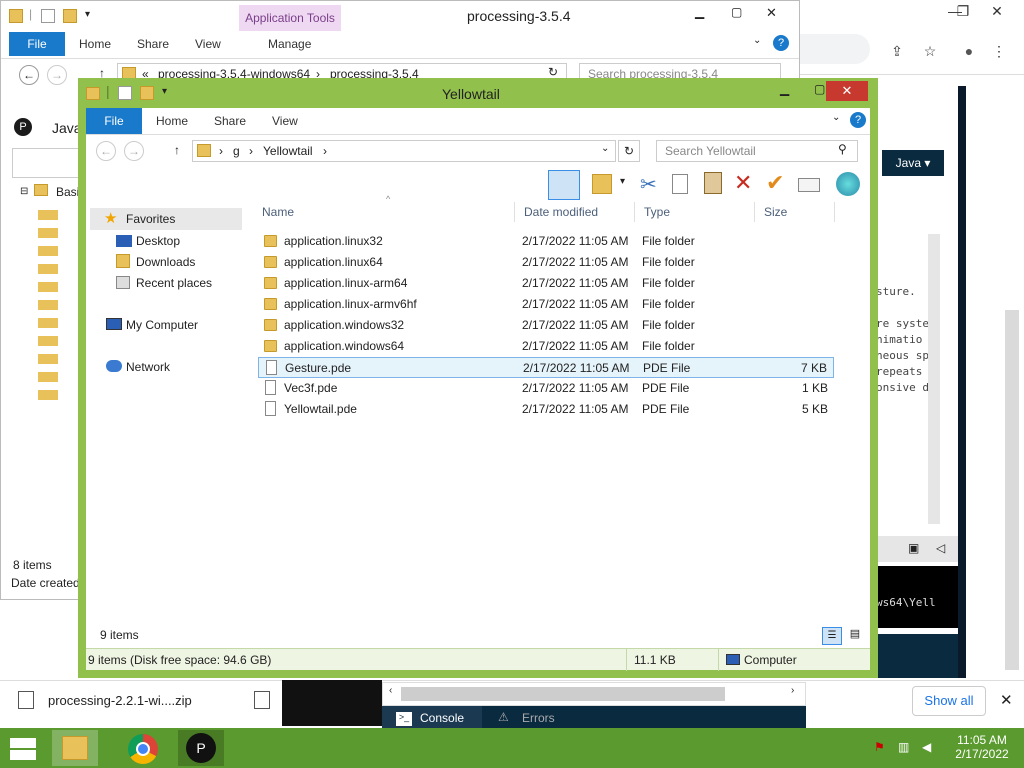 The height and width of the screenshot is (768, 1024). I want to click on share-icon: ⇪, so click(897, 51).